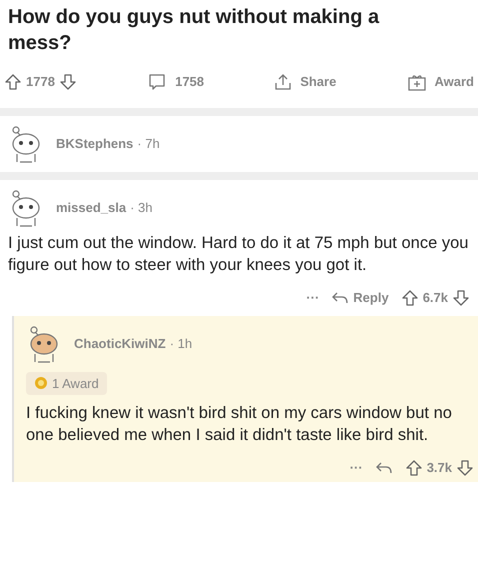 The height and width of the screenshot is (568, 478). Describe the element at coordinates (95, 144) in the screenshot. I see `comment-author: BKStephens` at that location.